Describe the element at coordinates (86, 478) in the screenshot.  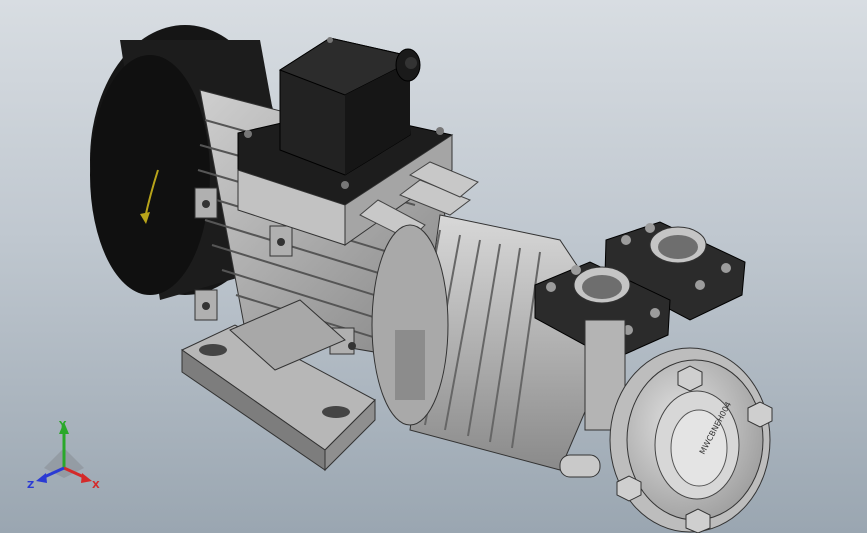
I see `x-axis-arrow-icon` at that location.